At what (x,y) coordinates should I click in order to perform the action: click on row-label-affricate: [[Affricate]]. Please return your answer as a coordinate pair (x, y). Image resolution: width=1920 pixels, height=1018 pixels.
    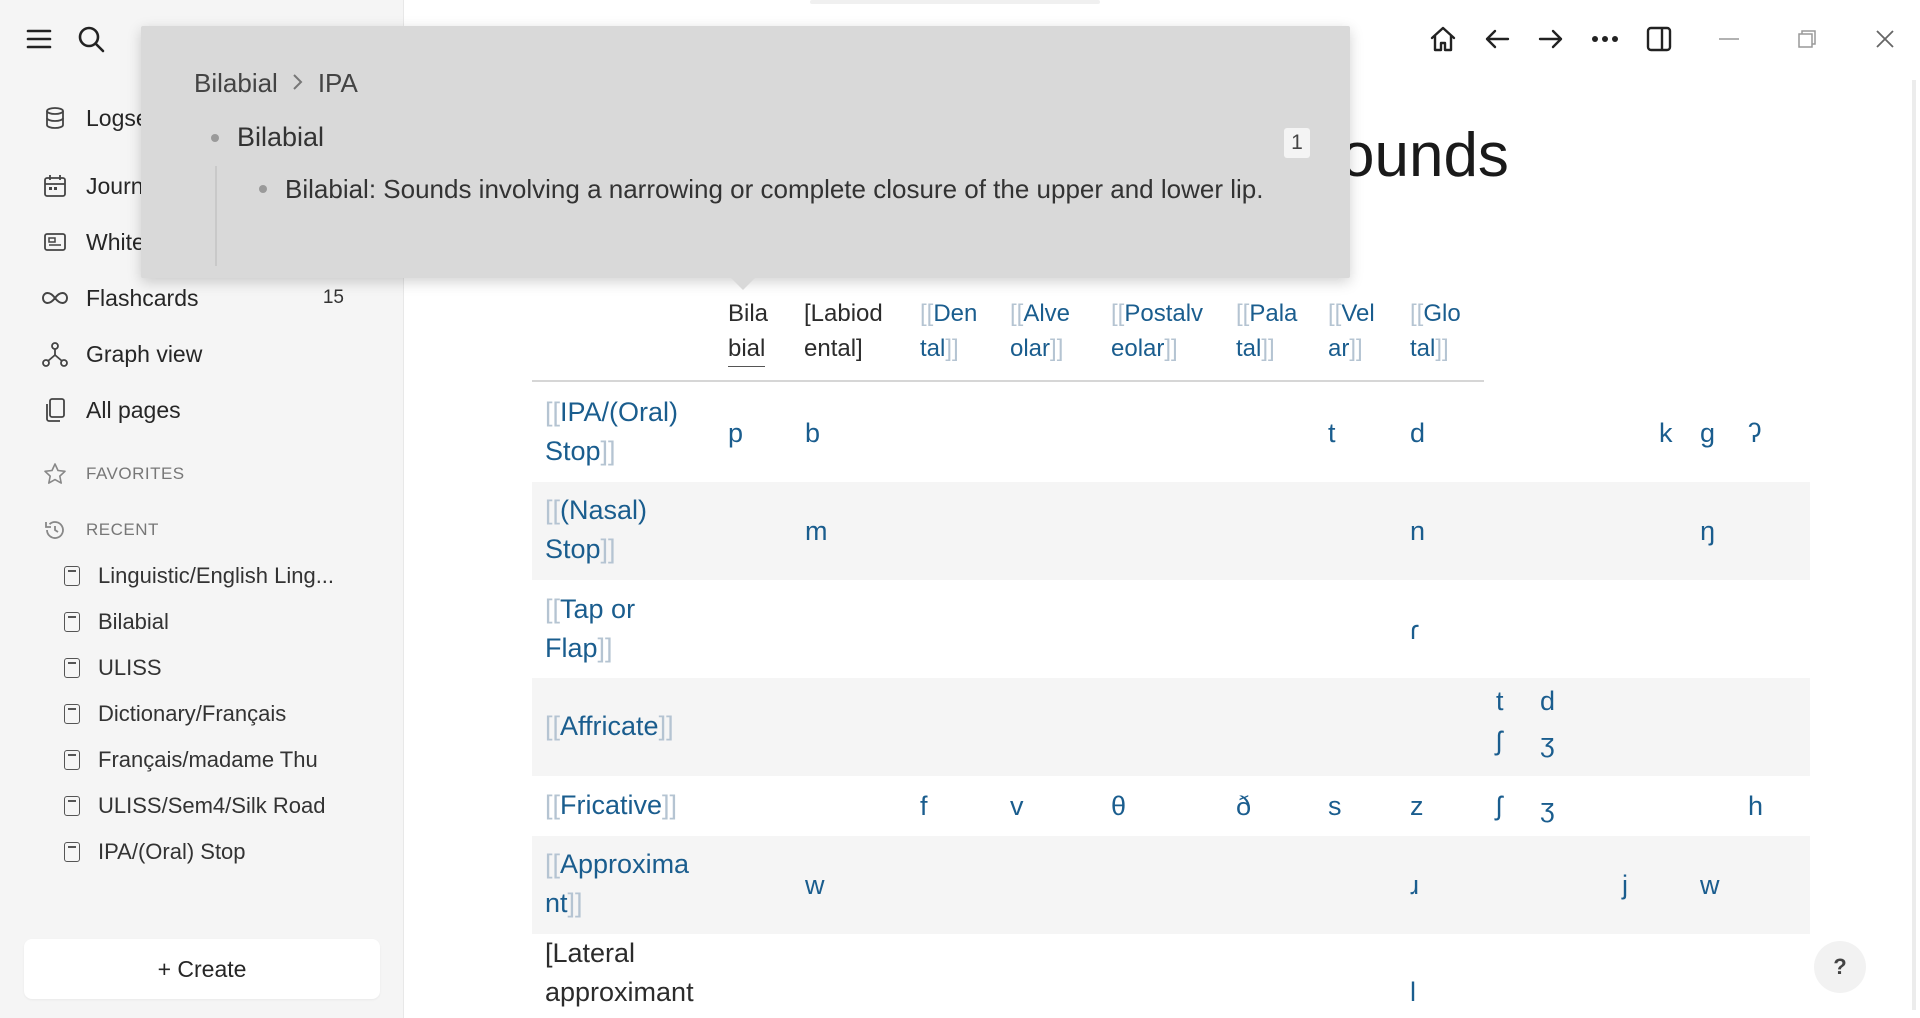
    Looking at the image, I should click on (609, 726).